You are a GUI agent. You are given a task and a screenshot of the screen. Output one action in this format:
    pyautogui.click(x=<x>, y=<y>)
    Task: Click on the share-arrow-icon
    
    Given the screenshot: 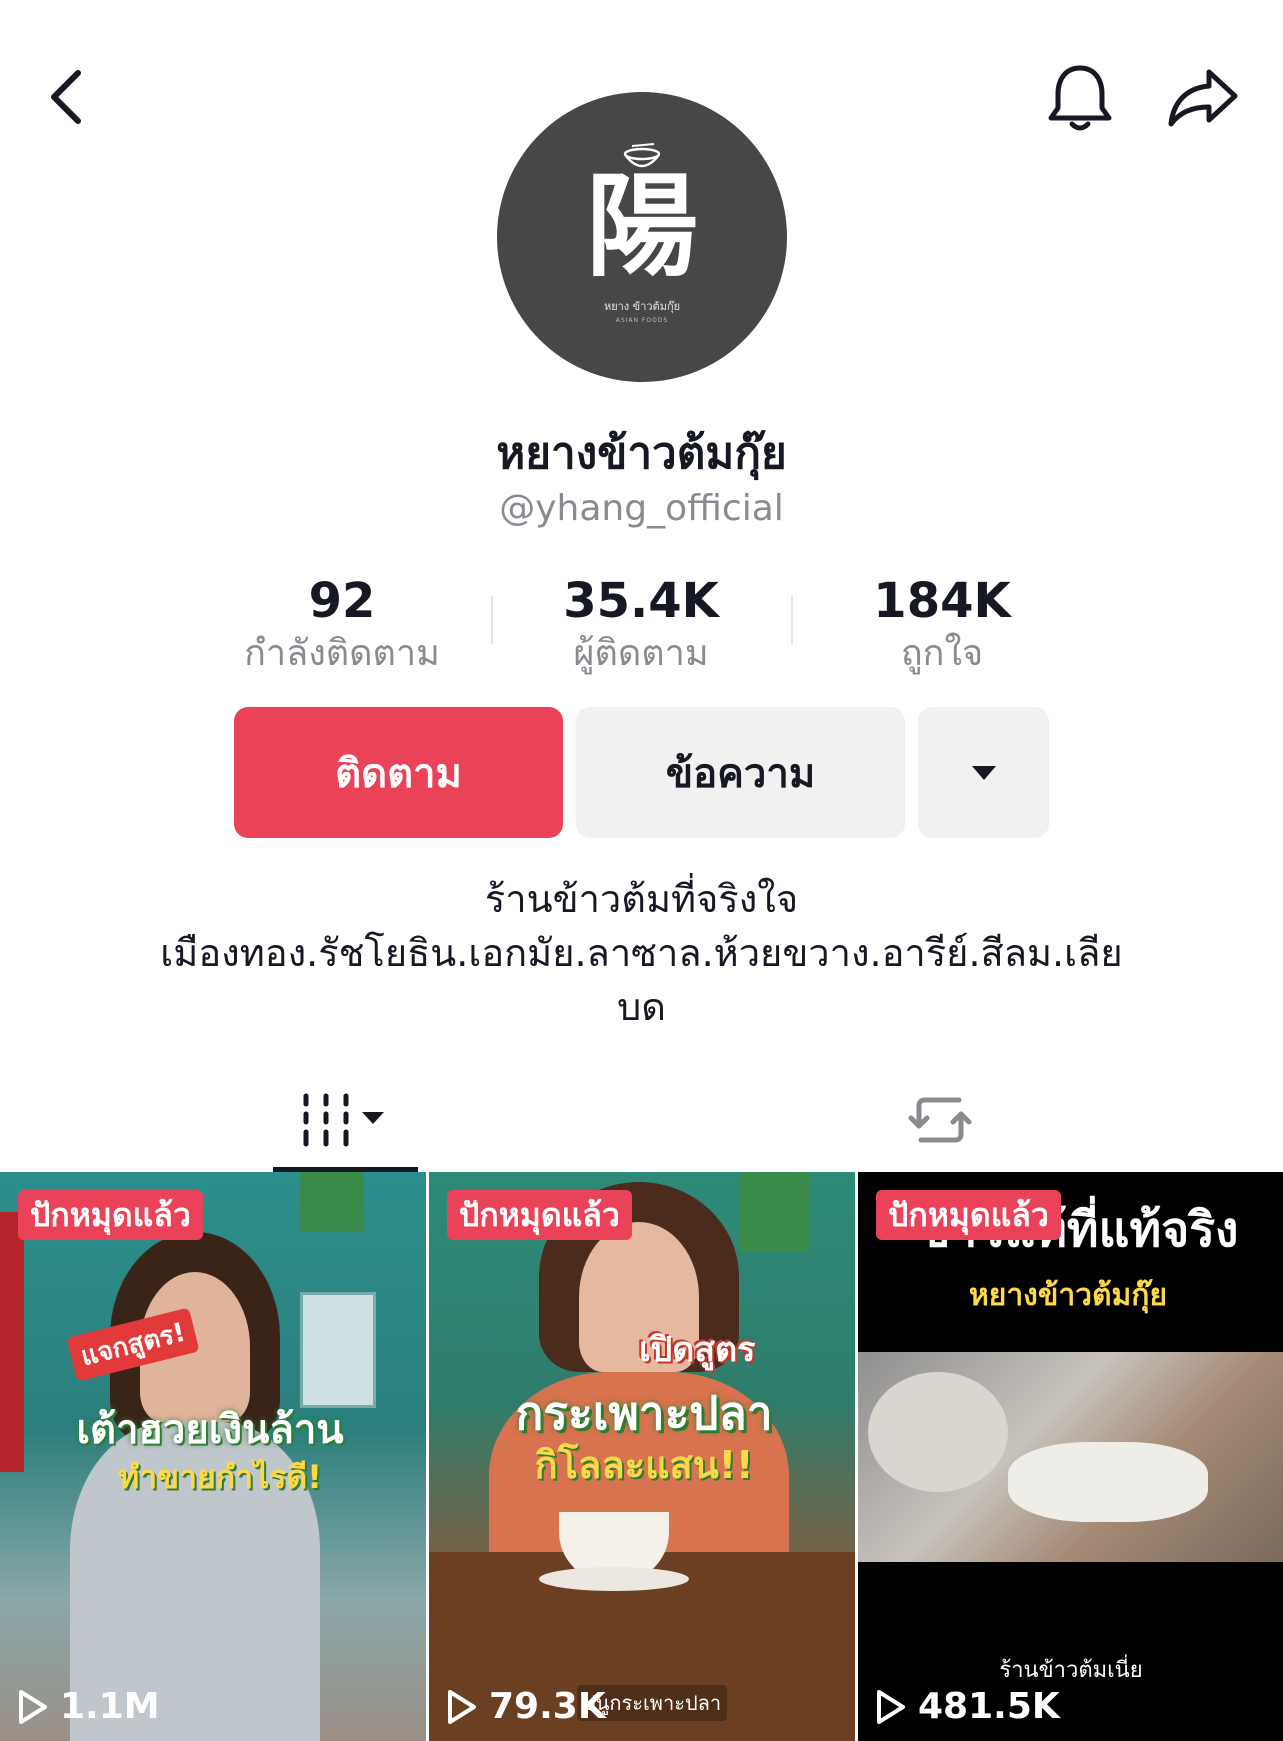 What is the action you would take?
    pyautogui.click(x=1203, y=98)
    